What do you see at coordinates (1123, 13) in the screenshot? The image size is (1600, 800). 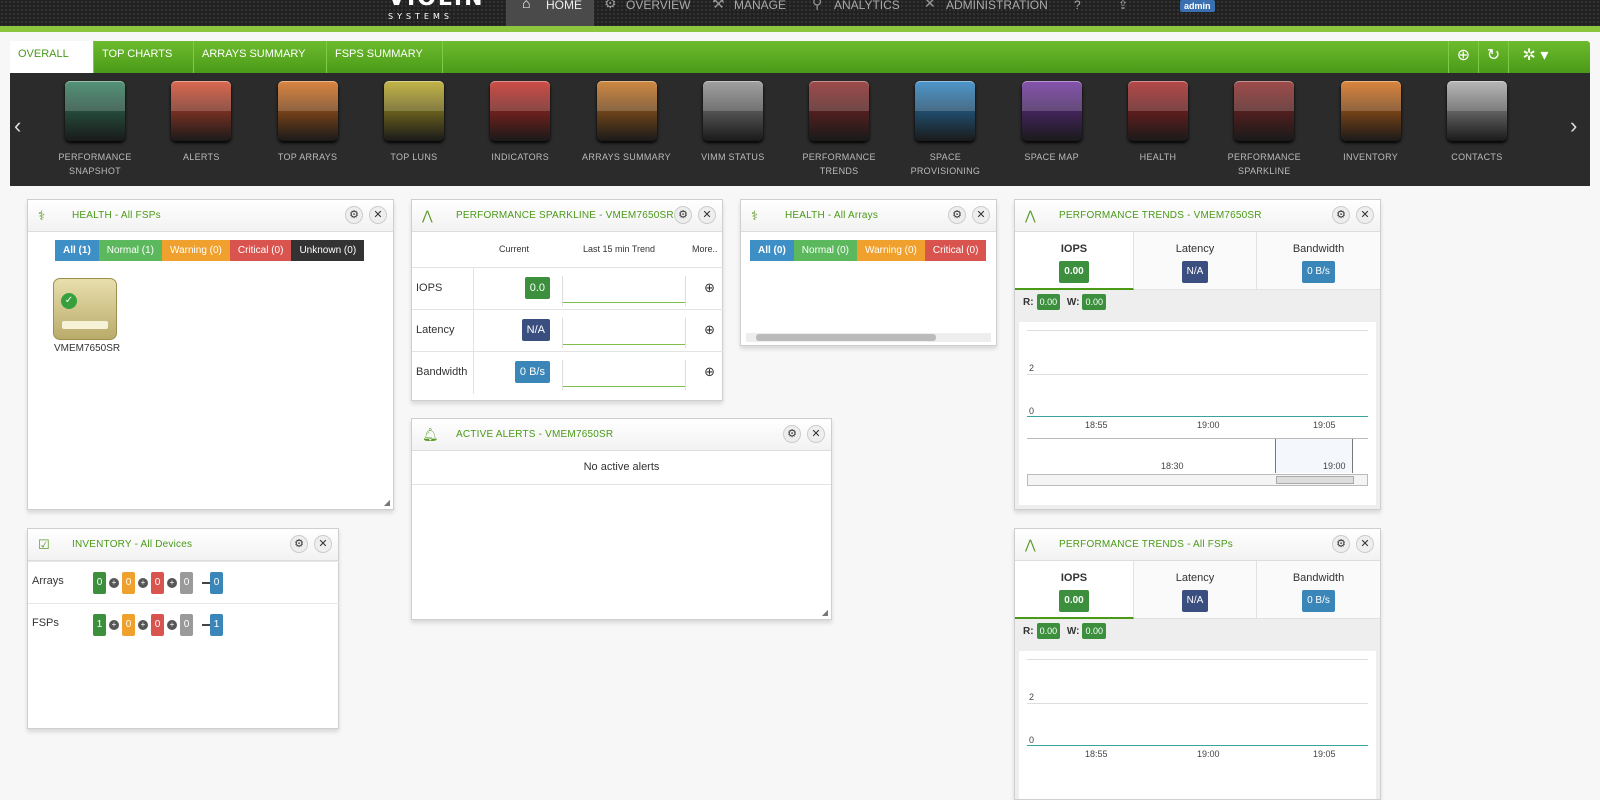 I see `share-icon: ⇪` at bounding box center [1123, 13].